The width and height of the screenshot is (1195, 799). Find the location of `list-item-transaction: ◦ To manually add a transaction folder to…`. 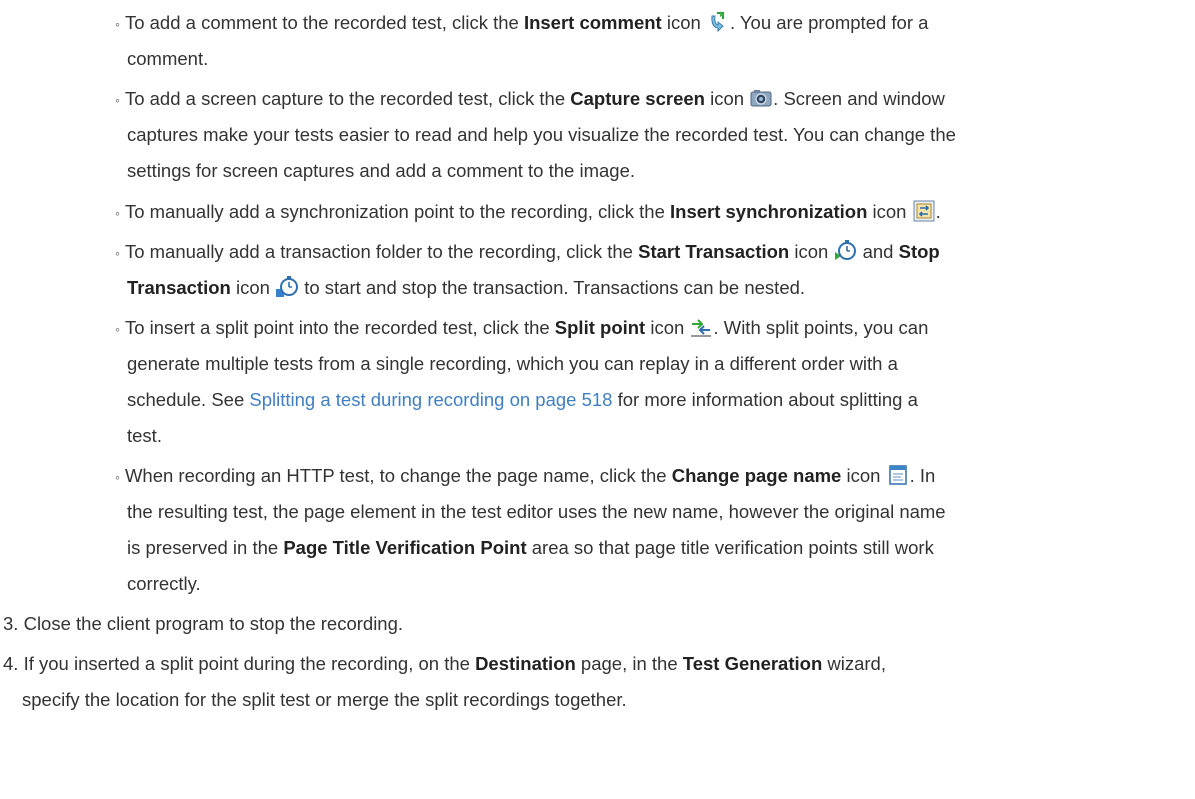

list-item-transaction: ◦ To manually add a transaction folder to… is located at coordinates (527, 251).